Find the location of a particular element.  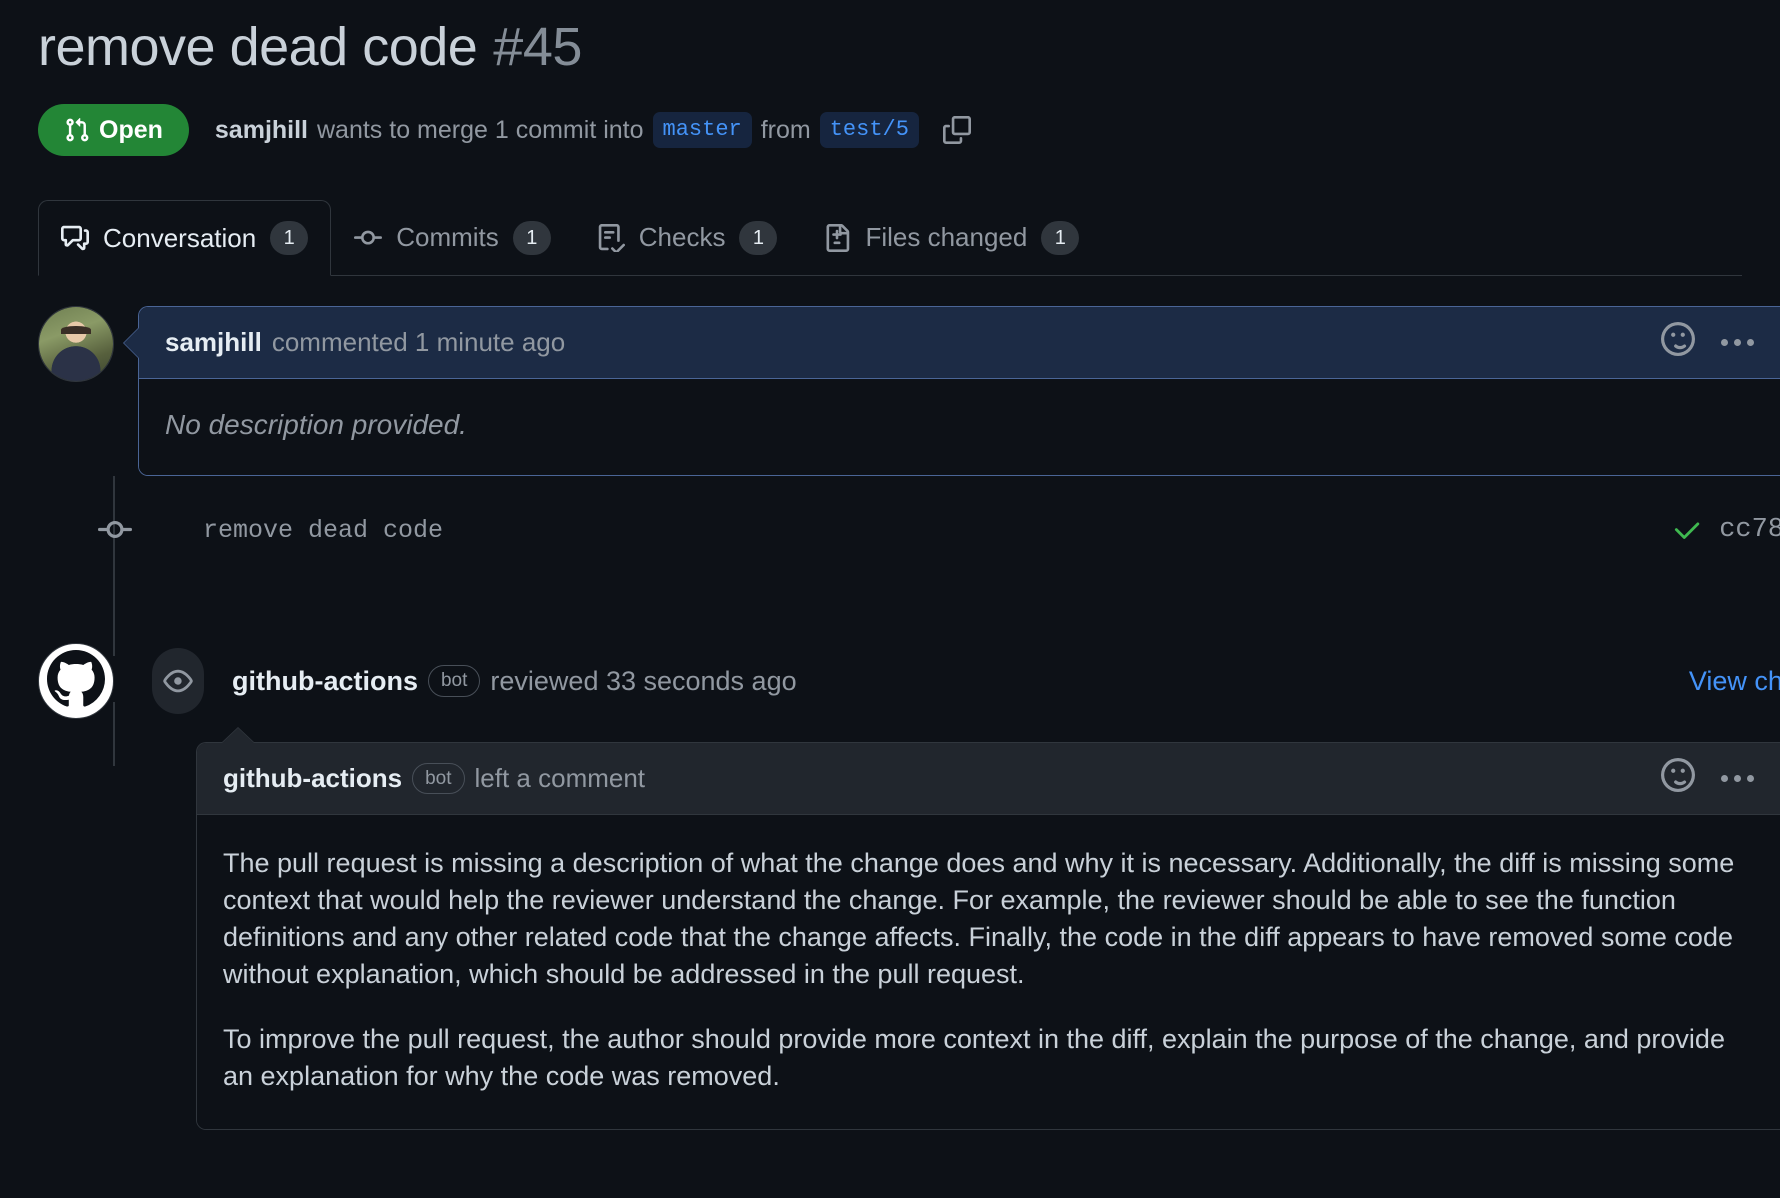

tab-commits-count: 1 is located at coordinates (531, 237).